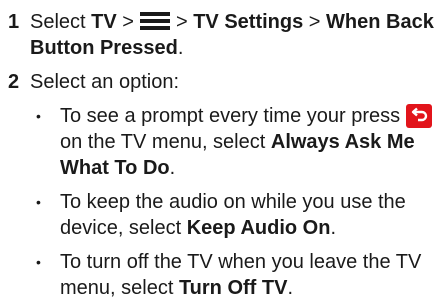 The height and width of the screenshot is (304, 441). I want to click on option-1-text-2: on the TV menu, select, so click(163, 142).